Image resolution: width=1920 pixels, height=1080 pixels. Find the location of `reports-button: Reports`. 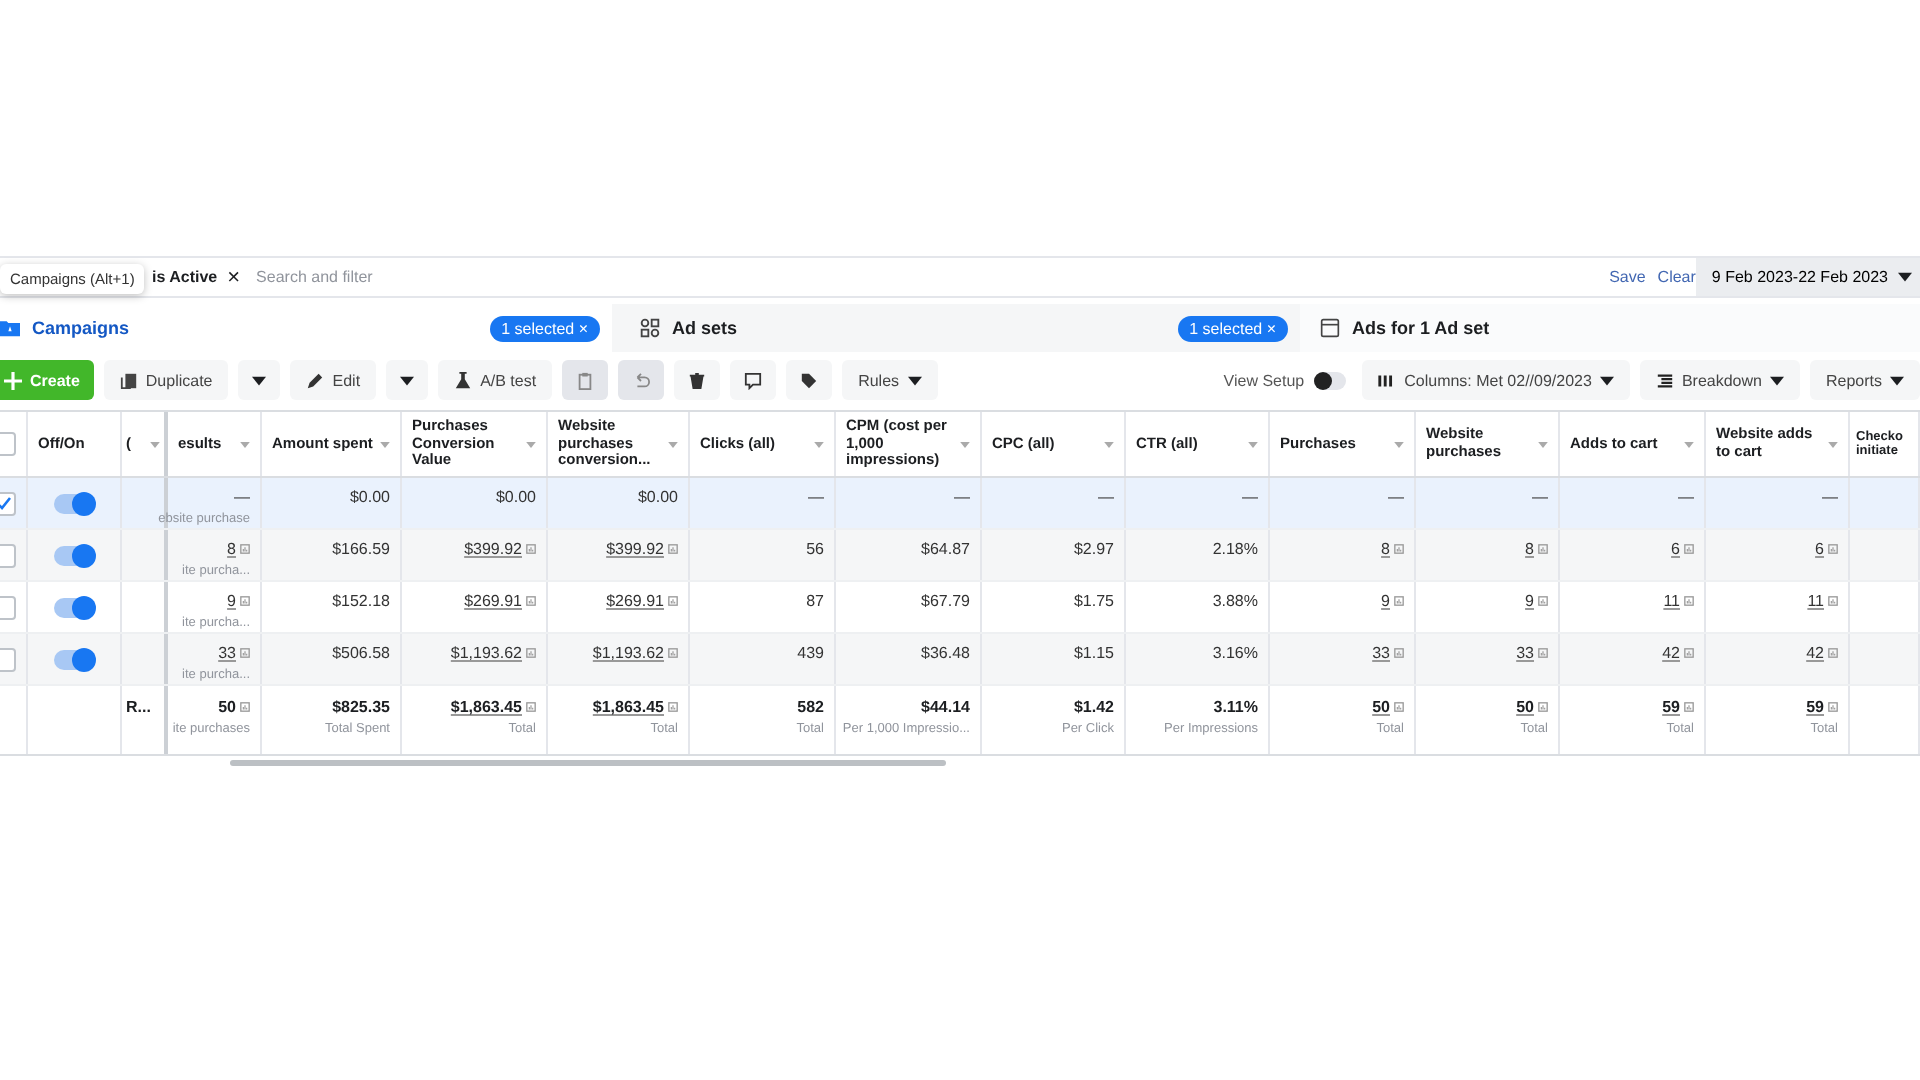

reports-button: Reports is located at coordinates (1864, 380).